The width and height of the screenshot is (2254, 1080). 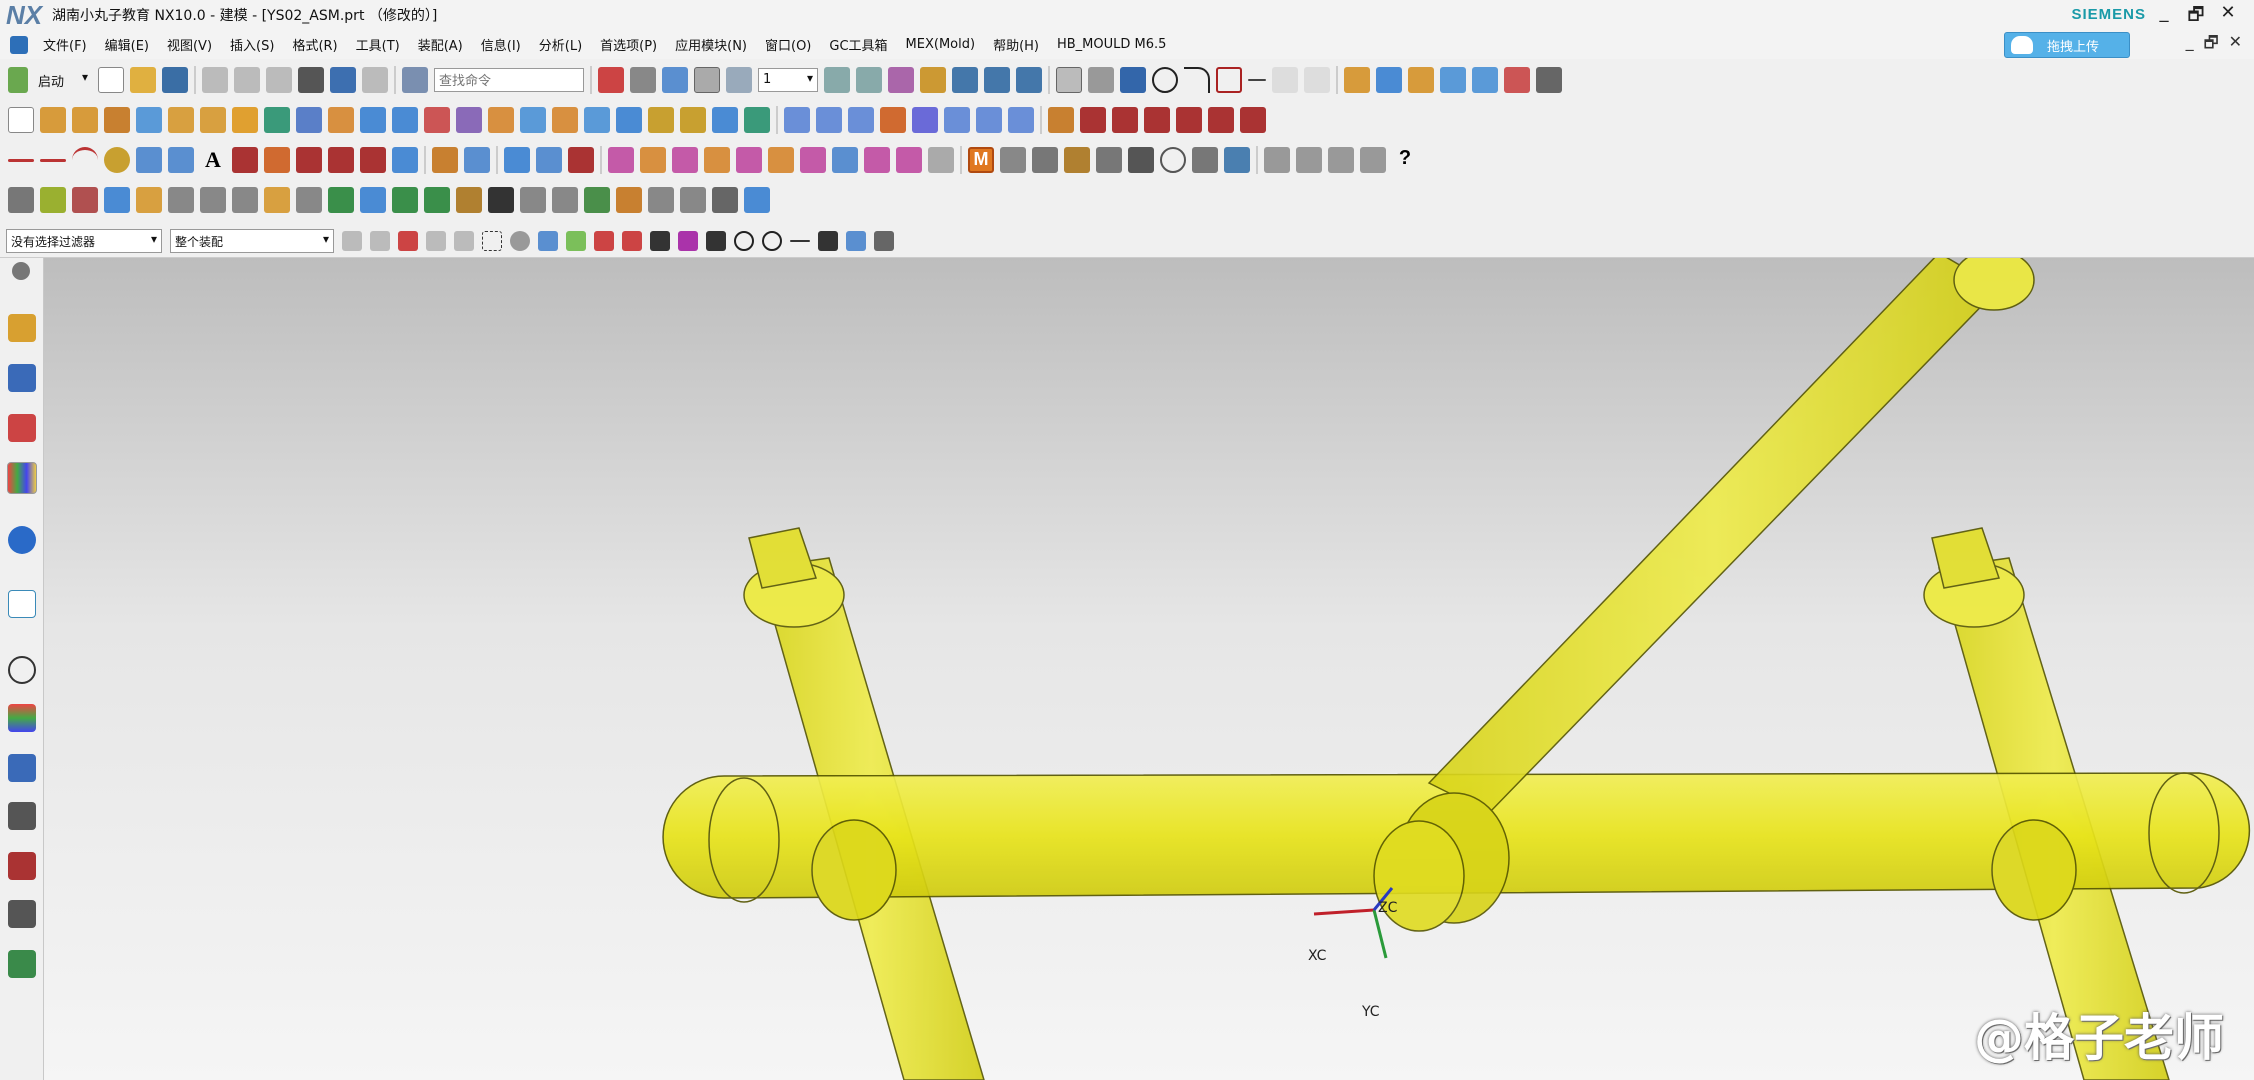 What do you see at coordinates (856, 240) in the screenshot?
I see `snap-bounded-icon` at bounding box center [856, 240].